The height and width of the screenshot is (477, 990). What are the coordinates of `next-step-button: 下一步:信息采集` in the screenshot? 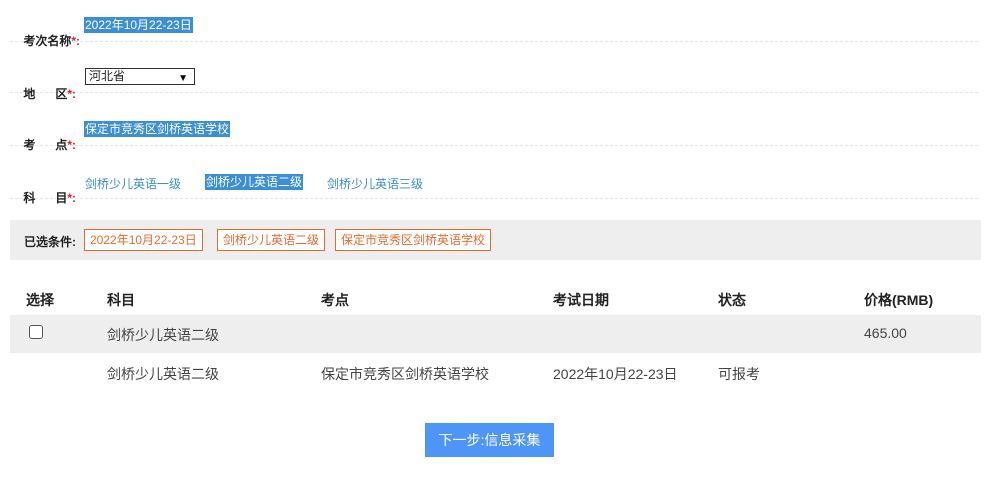 It's located at (489, 440).